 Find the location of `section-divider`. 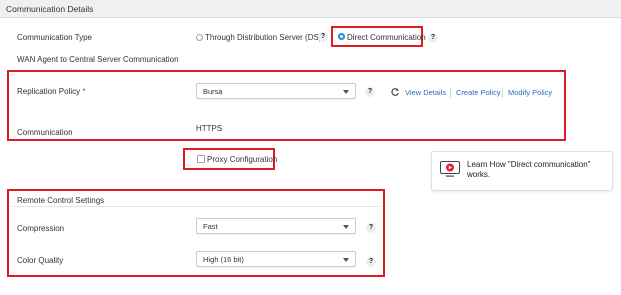

section-divider is located at coordinates (196, 206).